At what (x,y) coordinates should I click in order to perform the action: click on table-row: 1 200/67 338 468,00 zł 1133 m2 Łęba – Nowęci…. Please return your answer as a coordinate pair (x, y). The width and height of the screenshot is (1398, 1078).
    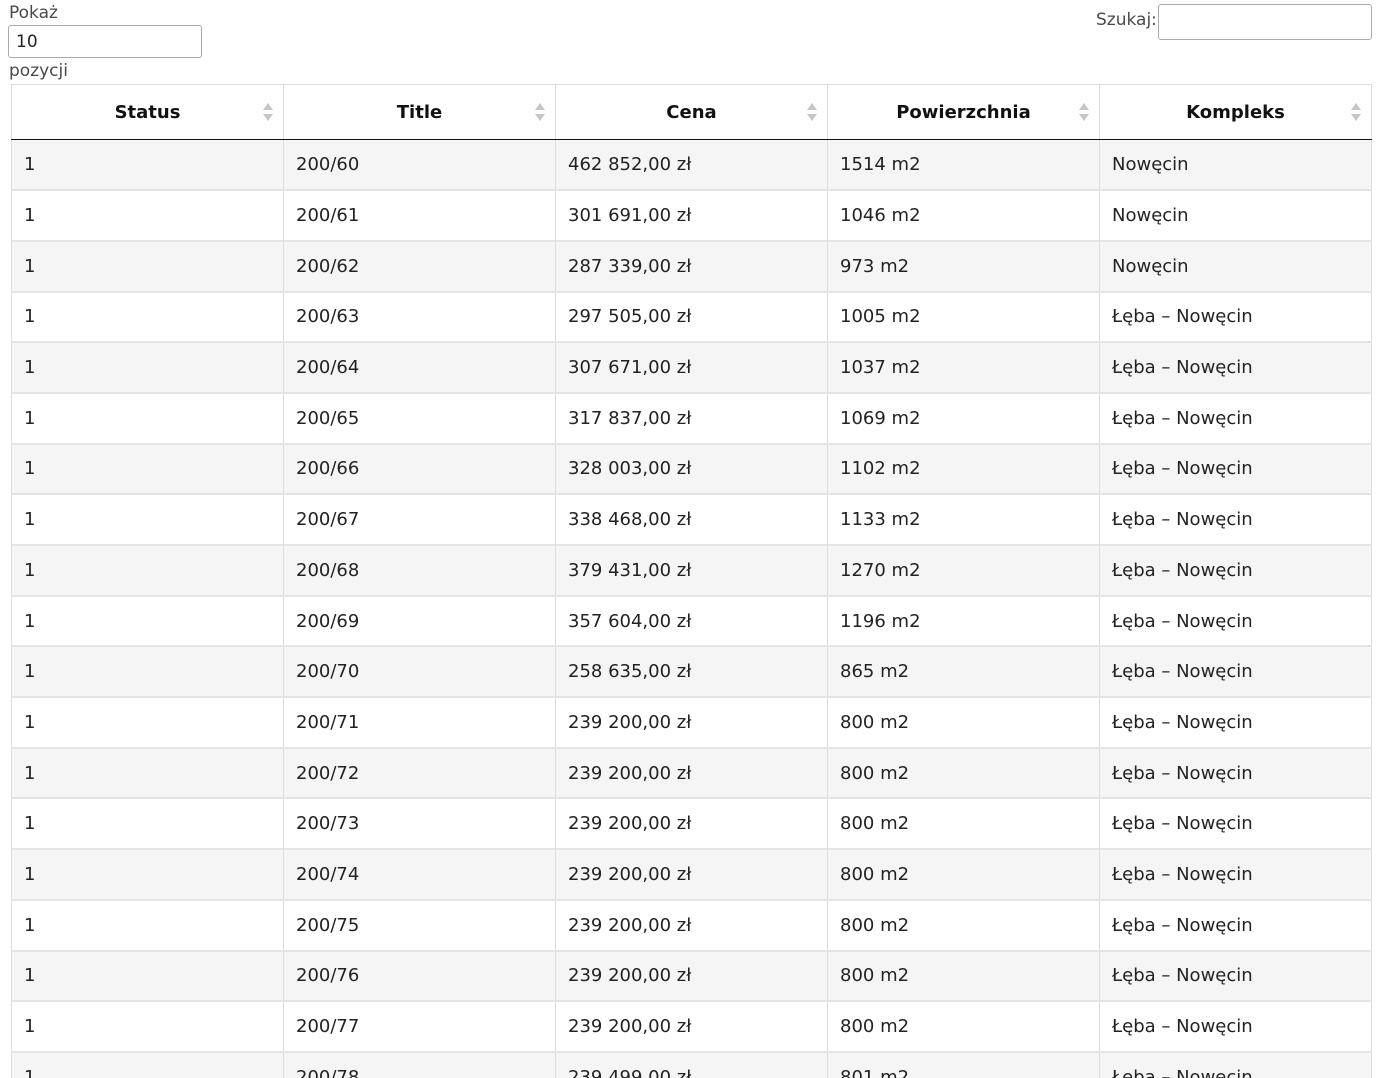
    Looking at the image, I should click on (691, 520).